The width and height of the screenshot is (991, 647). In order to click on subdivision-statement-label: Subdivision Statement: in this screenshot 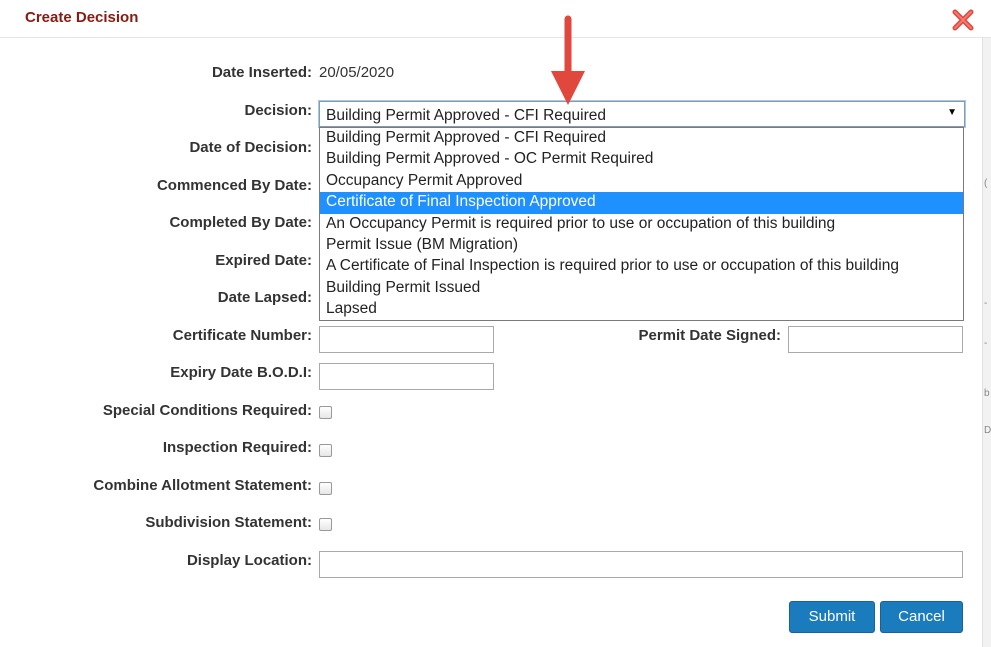, I will do `click(228, 522)`.